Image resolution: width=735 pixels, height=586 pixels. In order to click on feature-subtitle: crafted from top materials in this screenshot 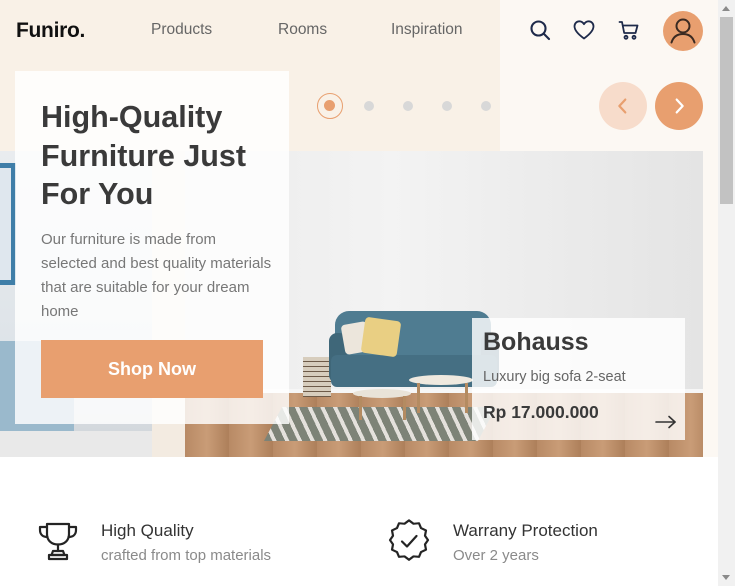, I will do `click(186, 555)`.